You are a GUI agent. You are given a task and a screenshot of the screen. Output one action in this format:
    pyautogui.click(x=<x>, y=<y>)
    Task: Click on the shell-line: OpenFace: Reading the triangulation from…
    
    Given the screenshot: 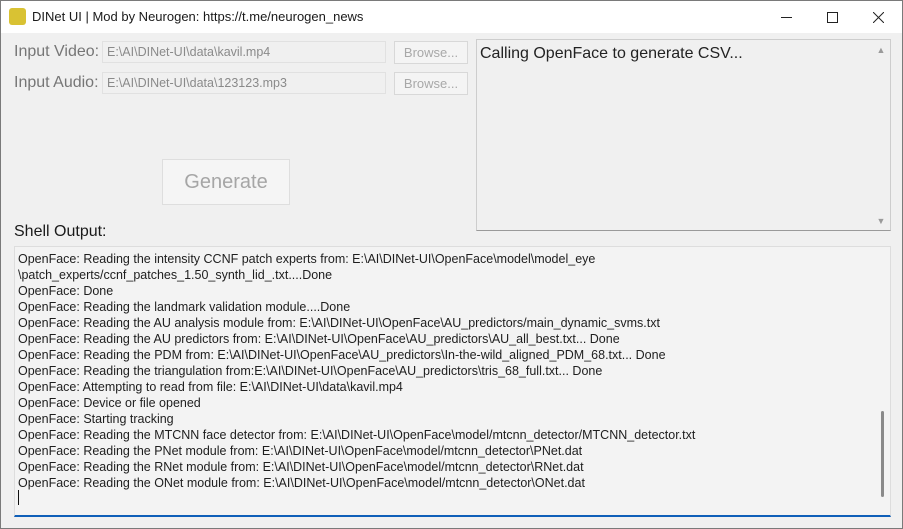 What is the action you would take?
    pyautogui.click(x=310, y=371)
    